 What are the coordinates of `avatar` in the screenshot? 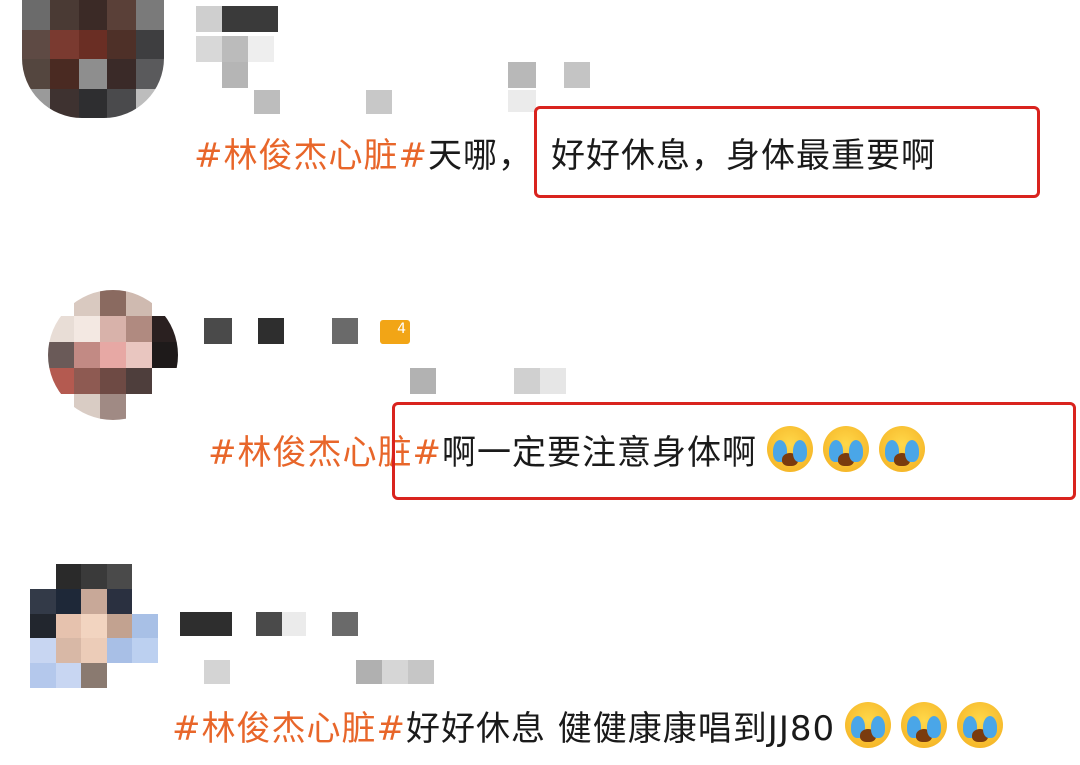 It's located at (94, 626).